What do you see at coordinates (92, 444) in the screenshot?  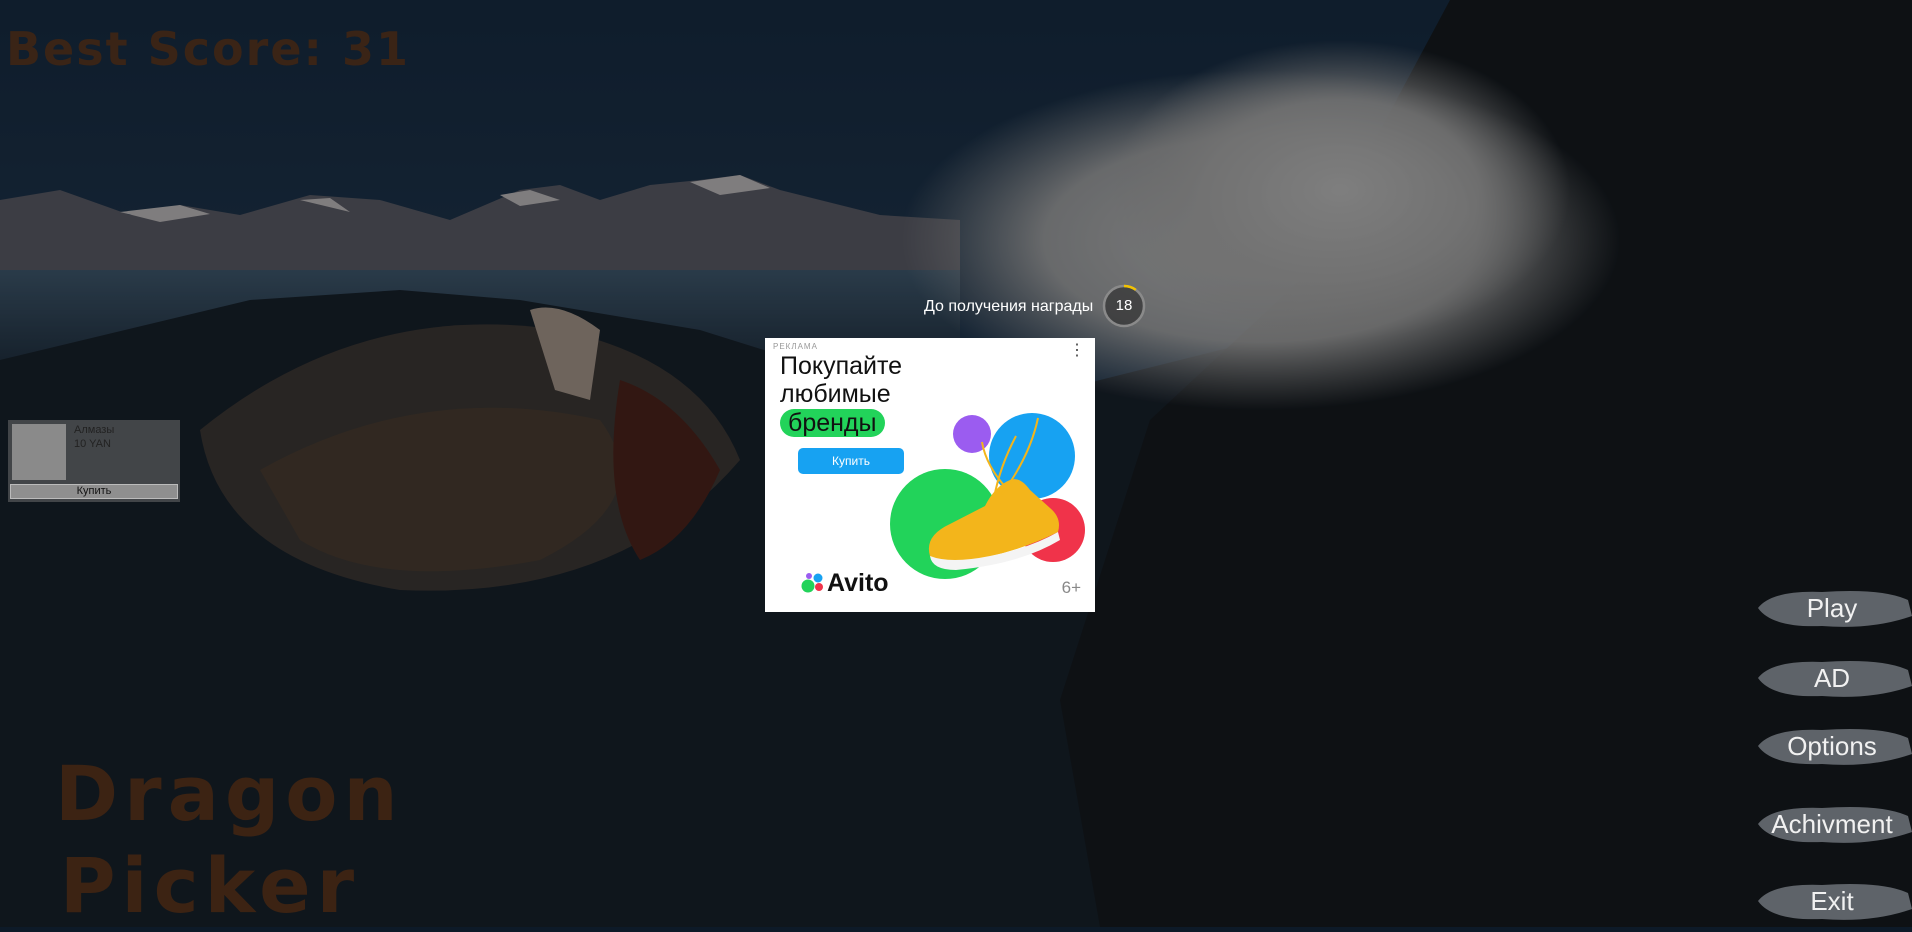 I see `shop-item-price: 10 YAN` at bounding box center [92, 444].